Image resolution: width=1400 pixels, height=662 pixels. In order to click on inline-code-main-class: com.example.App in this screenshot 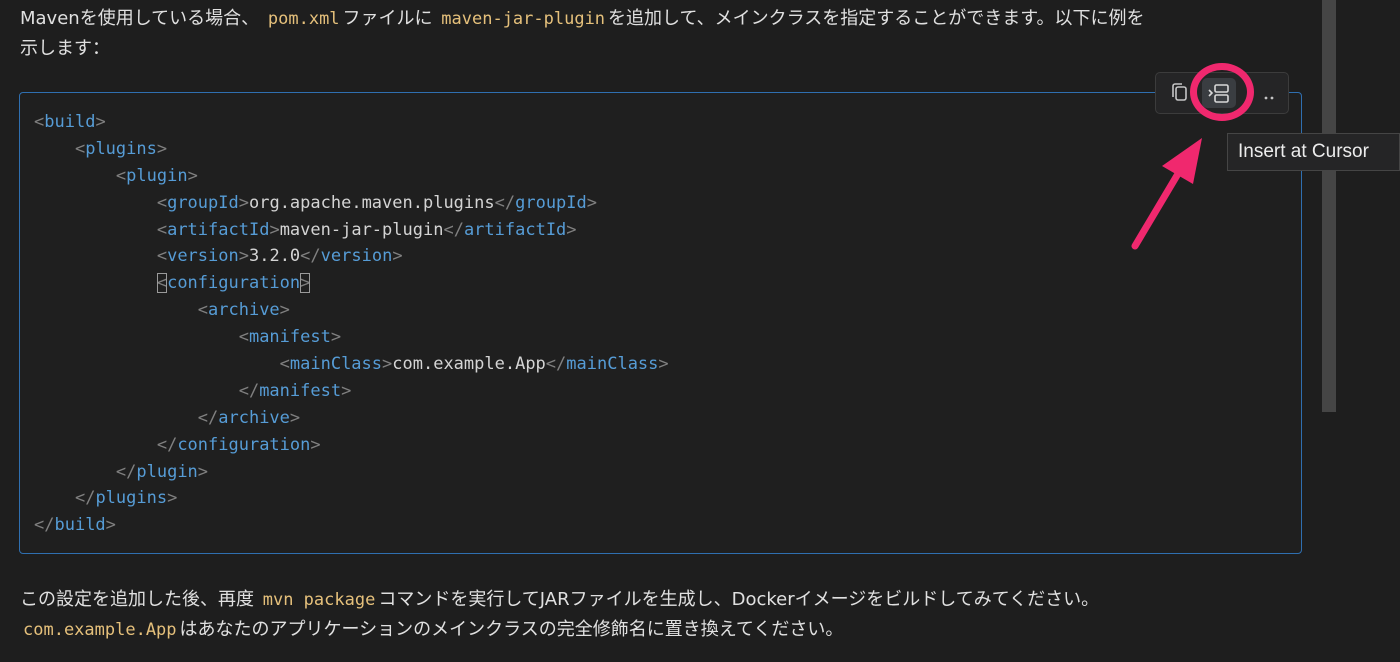, I will do `click(100, 630)`.